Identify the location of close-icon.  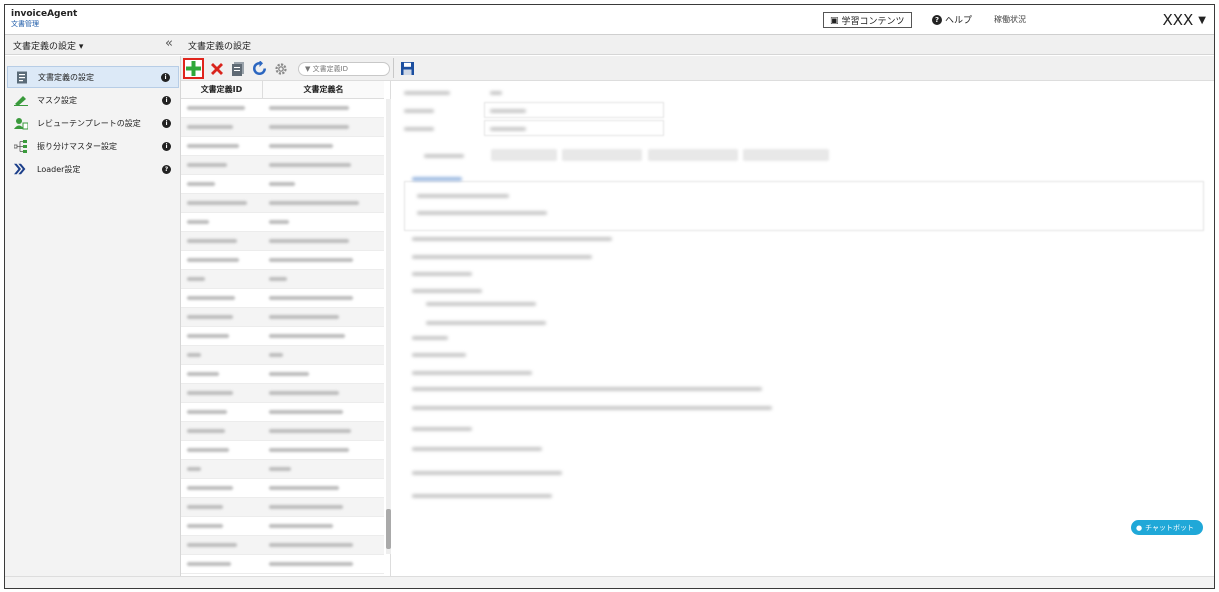
(216, 68).